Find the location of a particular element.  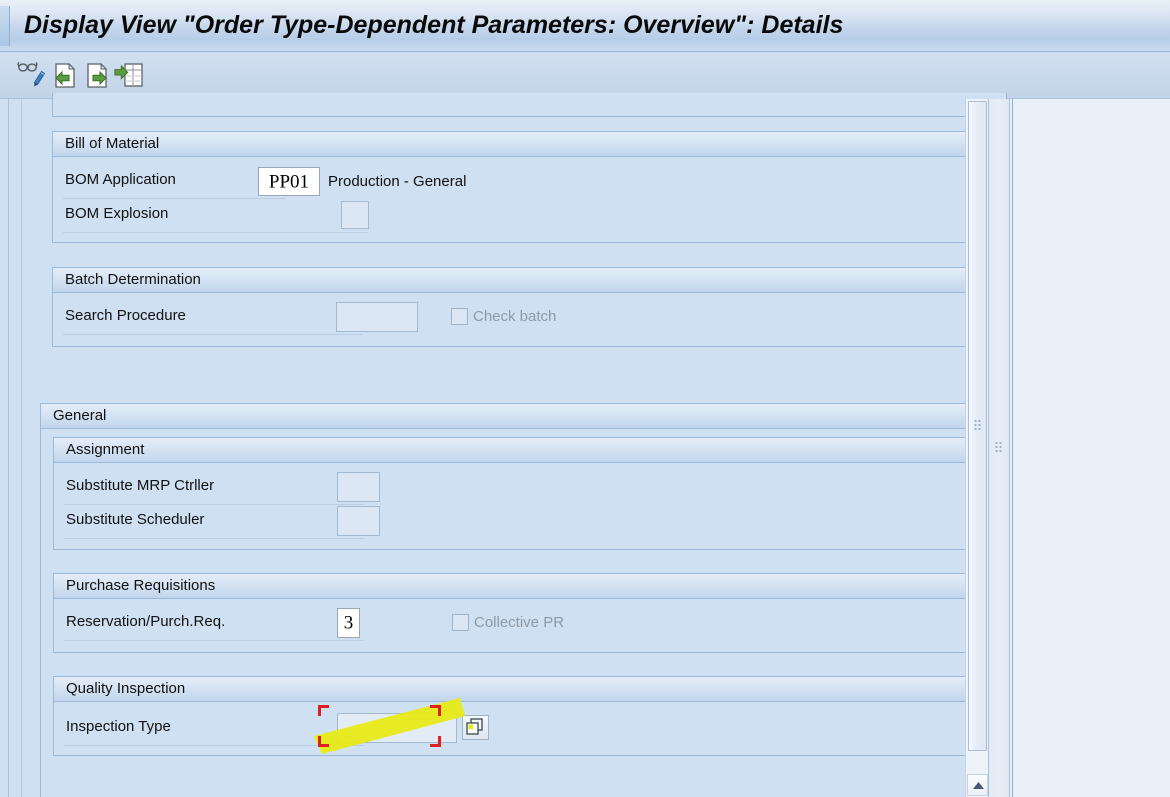

selection-corner-top-right is located at coordinates (435, 710).